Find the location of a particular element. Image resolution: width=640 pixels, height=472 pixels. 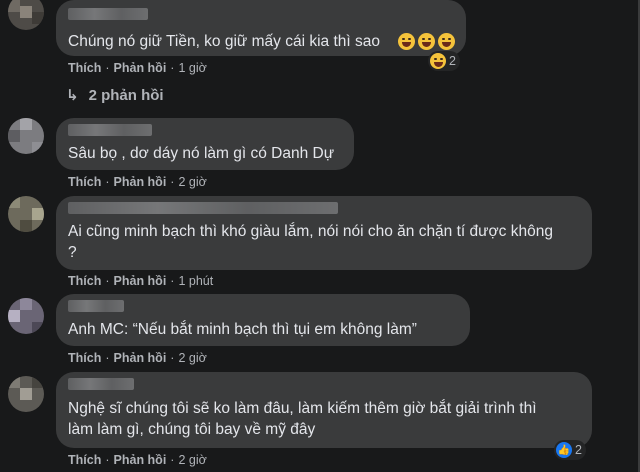

reaction-count: 2 is located at coordinates (444, 61).